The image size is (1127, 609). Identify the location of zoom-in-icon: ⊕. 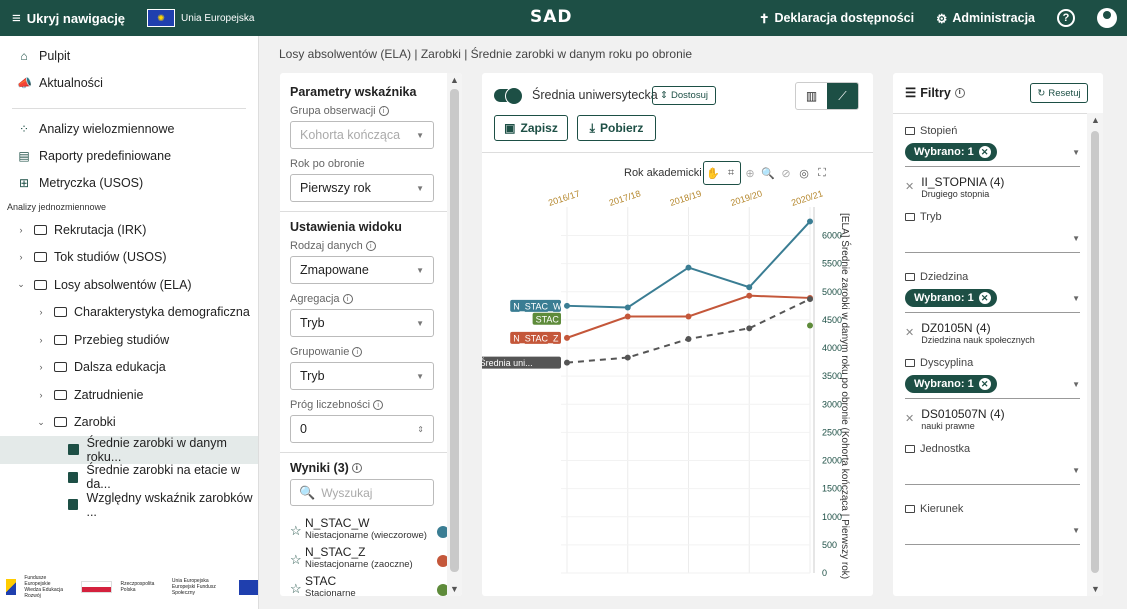
(750, 173).